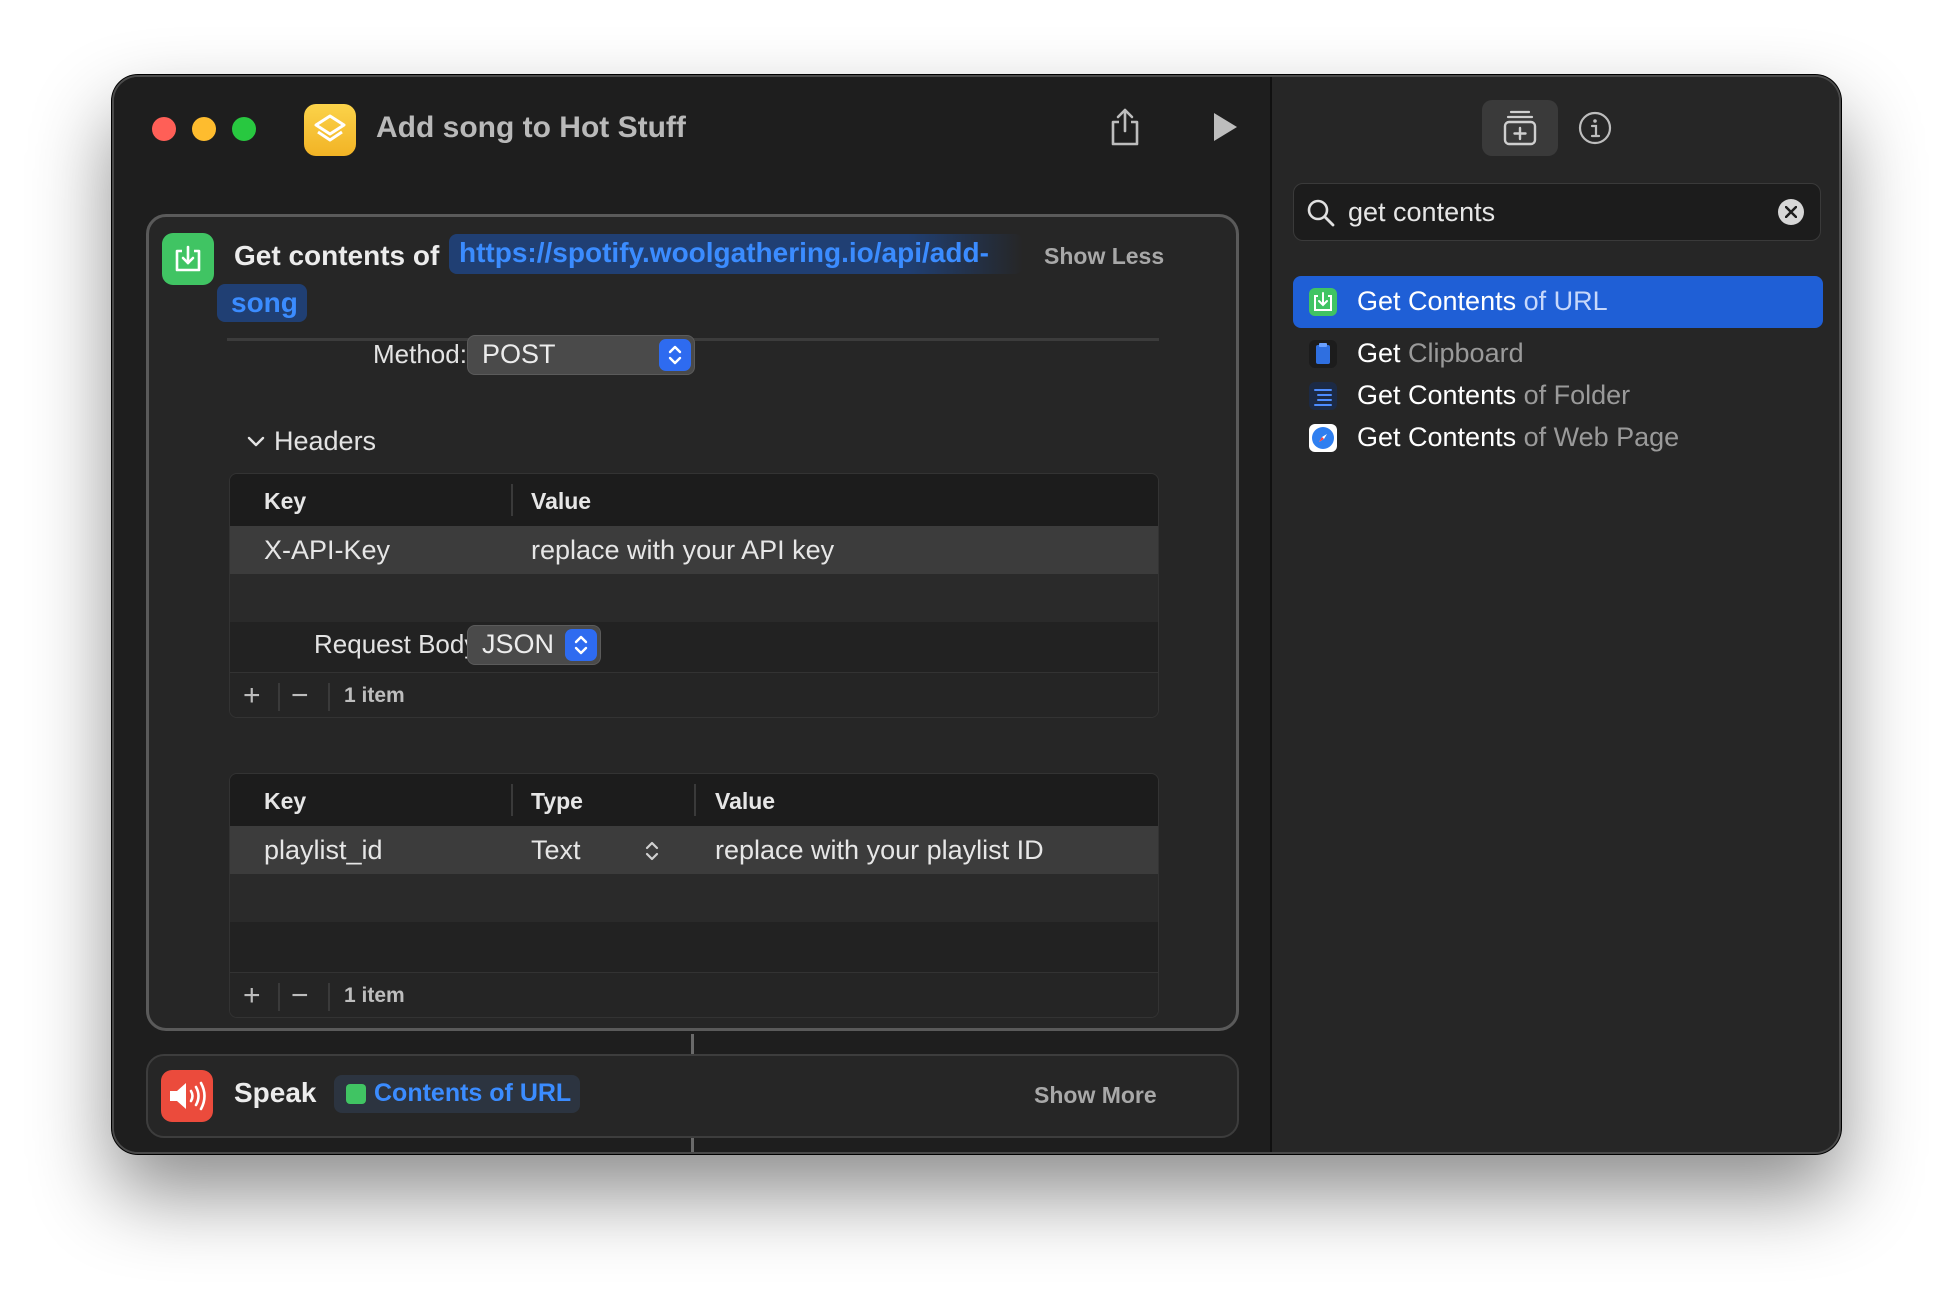  What do you see at coordinates (652, 853) in the screenshot?
I see `type-chevron-updown-icon` at bounding box center [652, 853].